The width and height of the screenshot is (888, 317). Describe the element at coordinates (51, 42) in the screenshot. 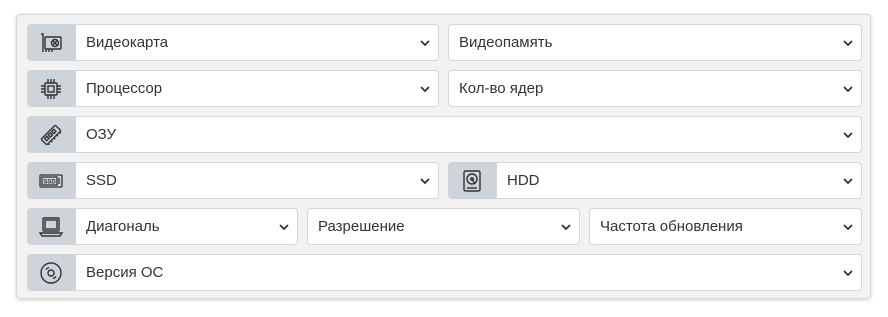

I see `video-card-icon` at that location.